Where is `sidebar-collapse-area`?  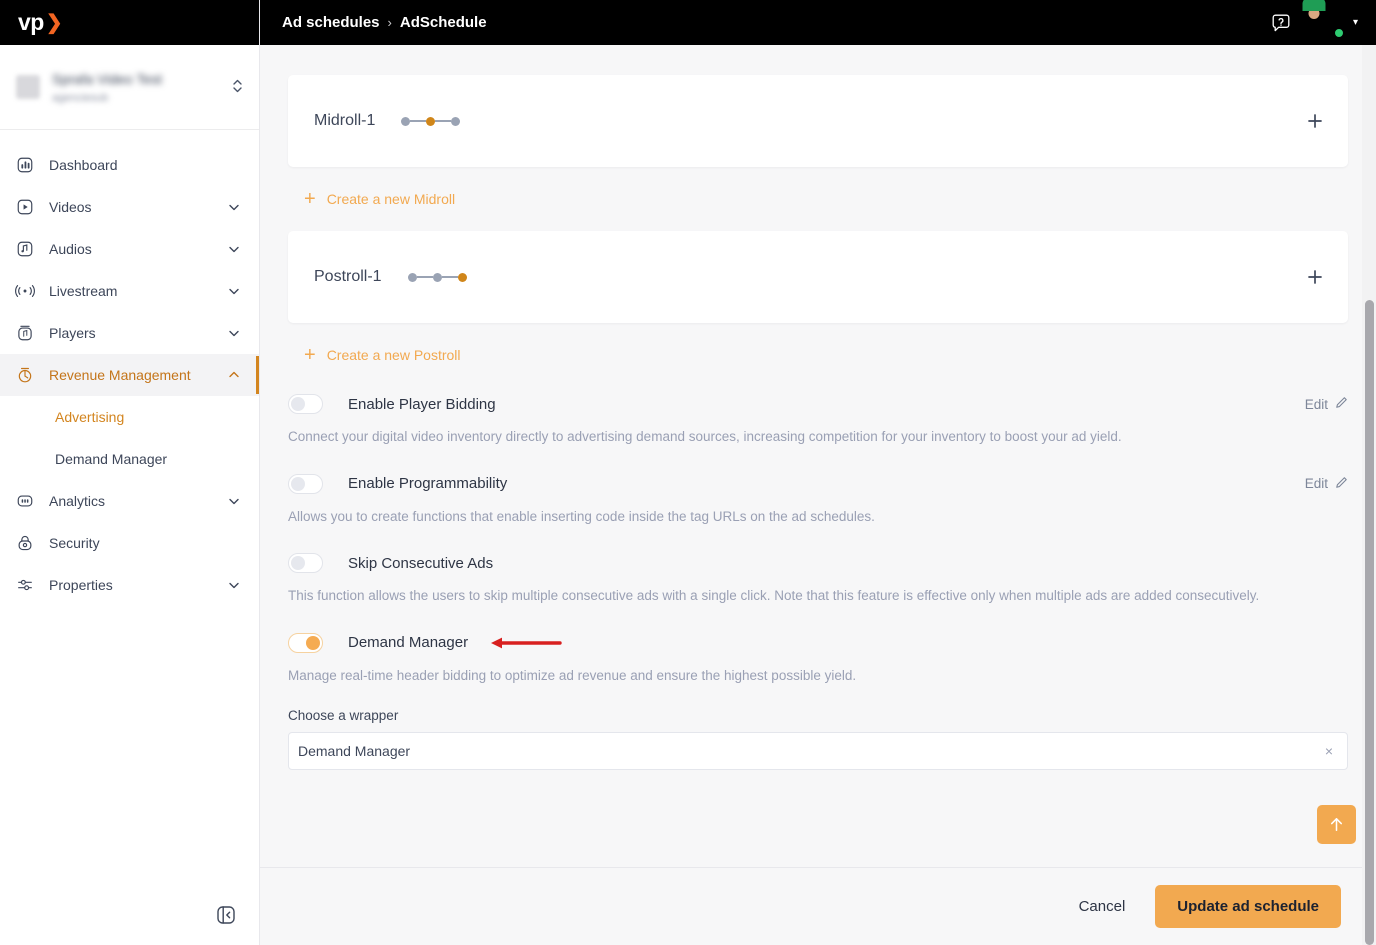 sidebar-collapse-area is located at coordinates (129, 915).